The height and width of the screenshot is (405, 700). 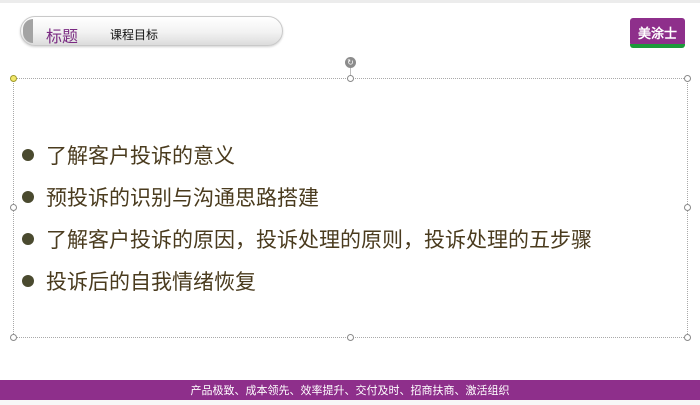 I want to click on resize-handle-middle-left, so click(x=13, y=207).